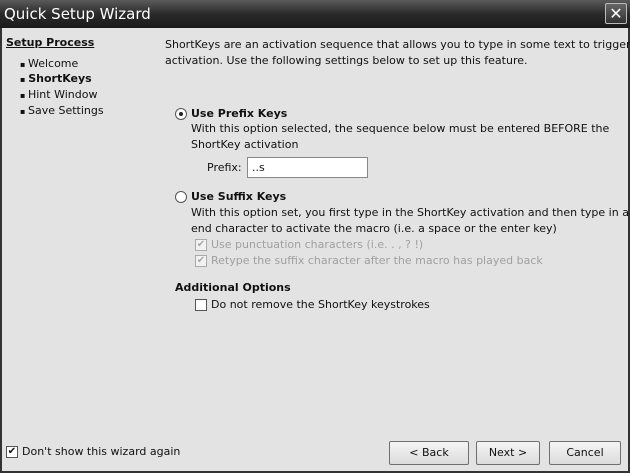 This screenshot has width=630, height=473. What do you see at coordinates (201, 245) in the screenshot?
I see `punctuation-checkbox: ✔` at bounding box center [201, 245].